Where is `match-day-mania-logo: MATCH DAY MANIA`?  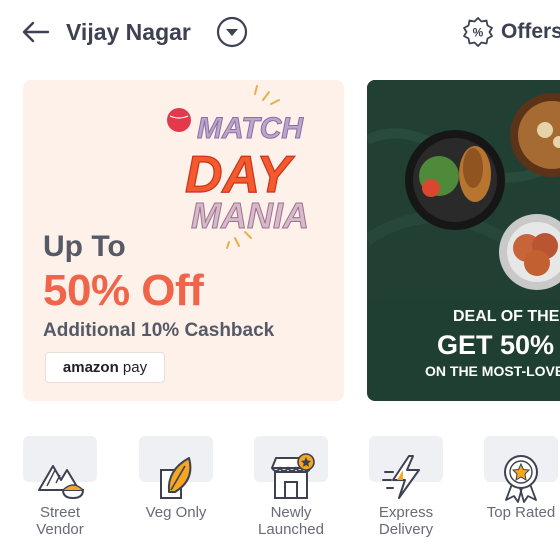
match-day-mania-logo: MATCH DAY MANIA is located at coordinates (238, 167).